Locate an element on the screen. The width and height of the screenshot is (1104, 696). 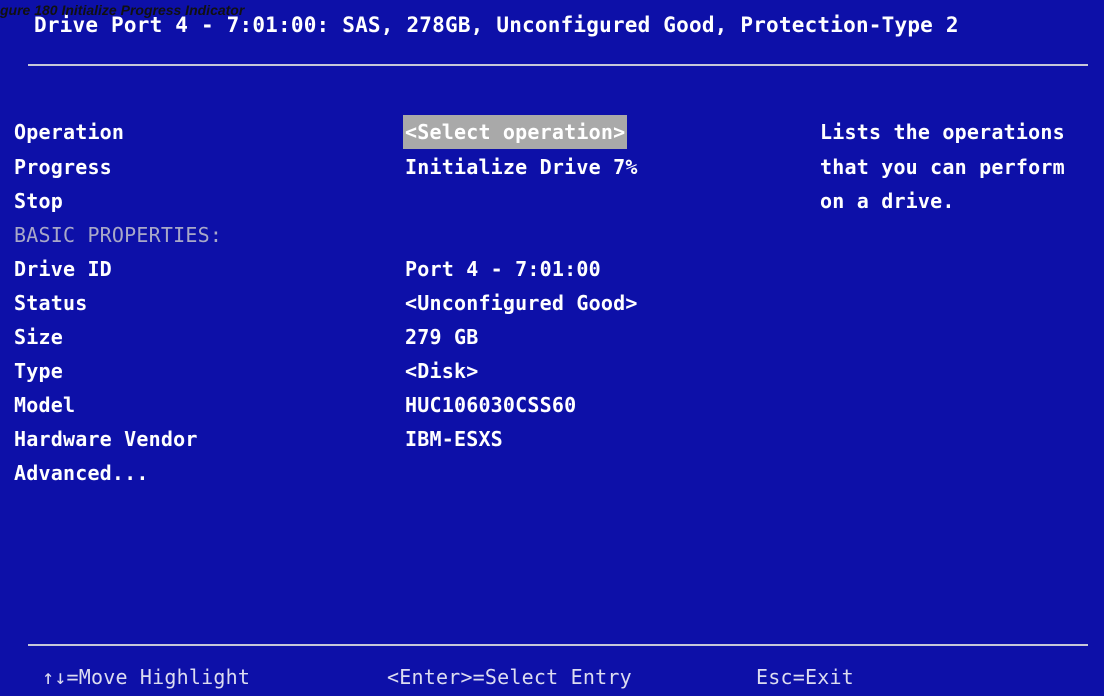
model-value: HUC106030CSS60 is located at coordinates (491, 405).